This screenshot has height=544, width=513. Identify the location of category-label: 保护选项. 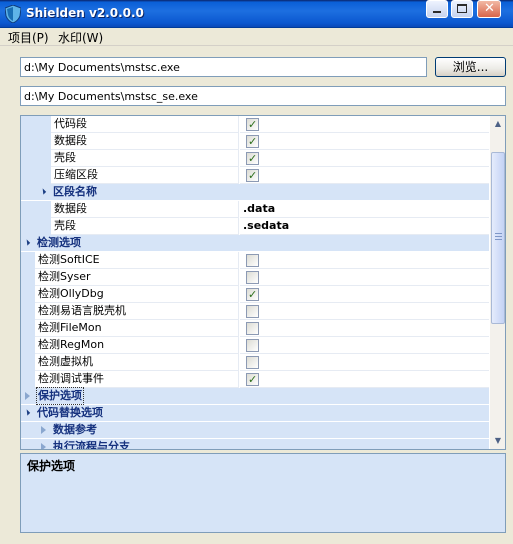
(60, 396).